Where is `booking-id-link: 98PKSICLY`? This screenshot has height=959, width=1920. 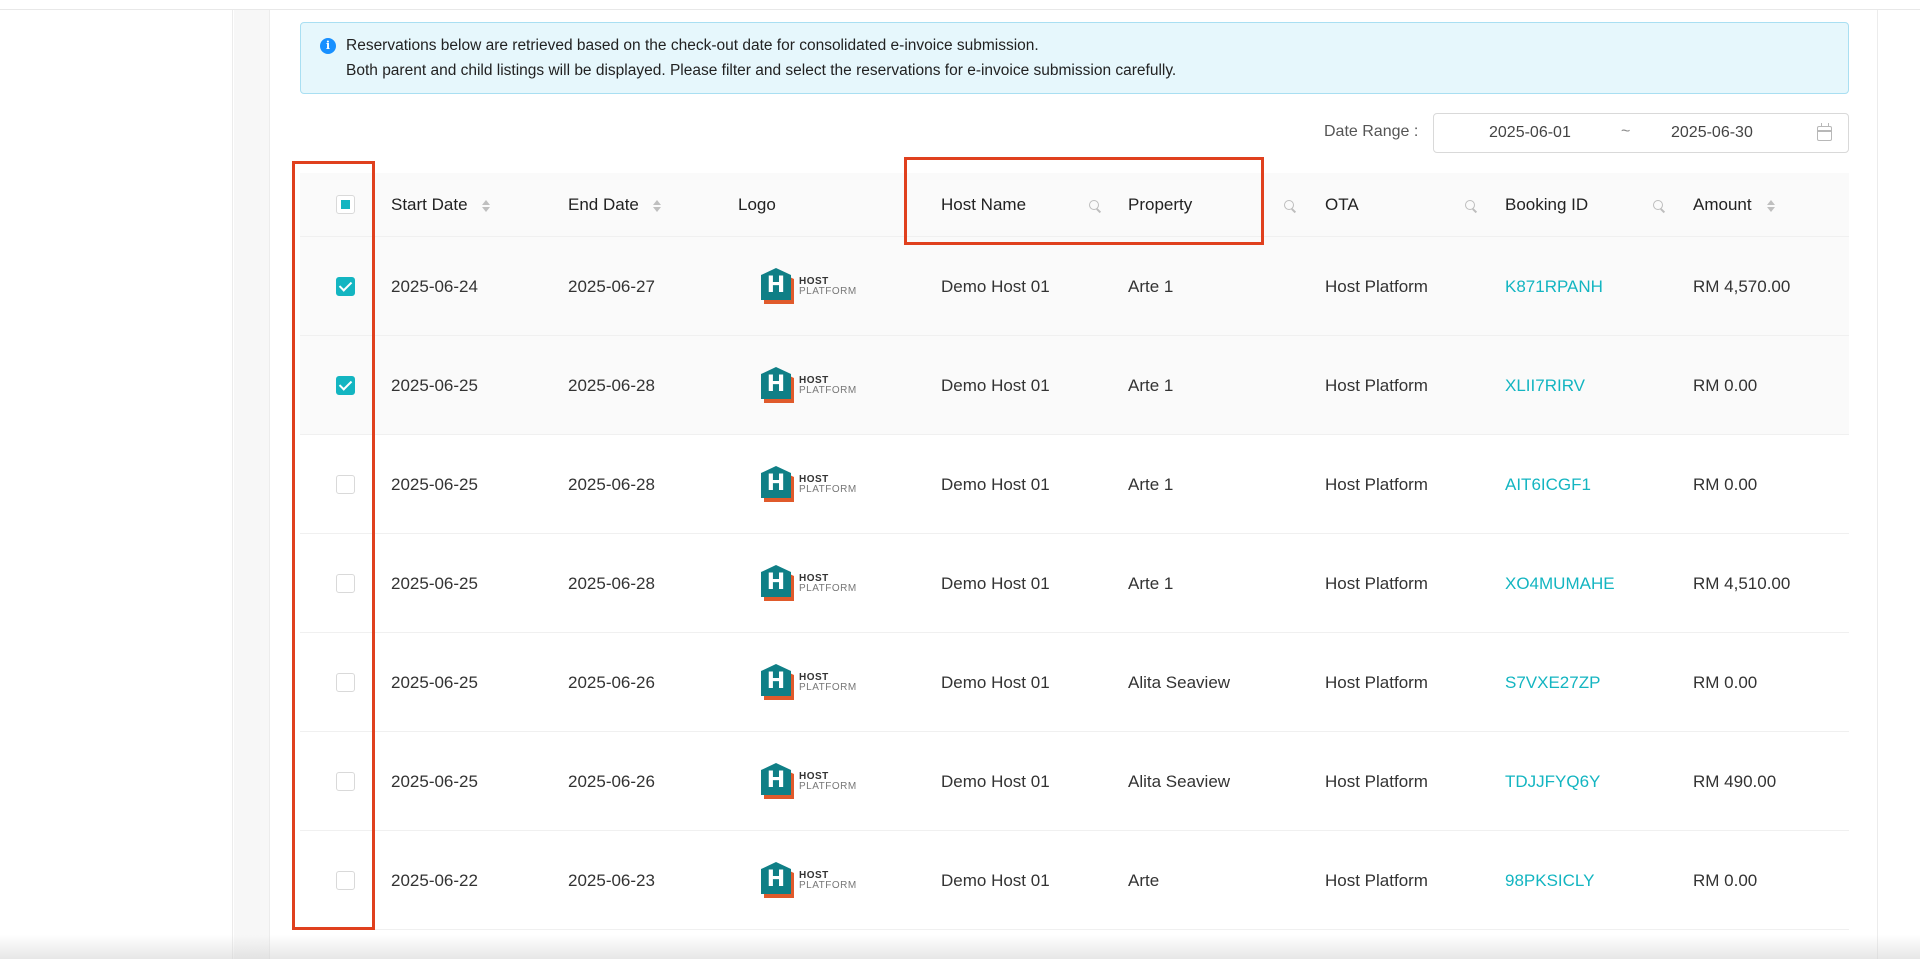 booking-id-link: 98PKSICLY is located at coordinates (1549, 880).